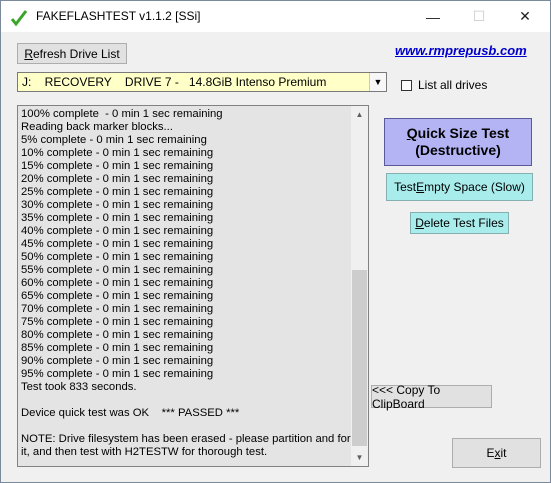 This screenshot has height=483, width=551. Describe the element at coordinates (458, 150) in the screenshot. I see `quick-size-test-line2: (Destructive)` at that location.